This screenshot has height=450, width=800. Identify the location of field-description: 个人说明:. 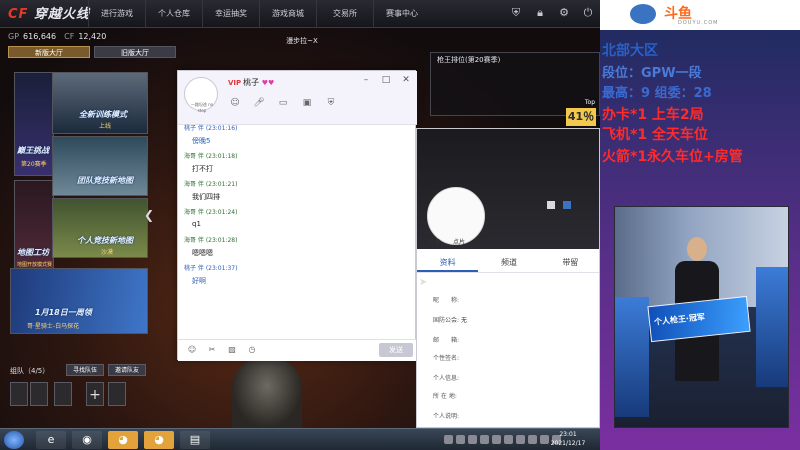
(446, 416).